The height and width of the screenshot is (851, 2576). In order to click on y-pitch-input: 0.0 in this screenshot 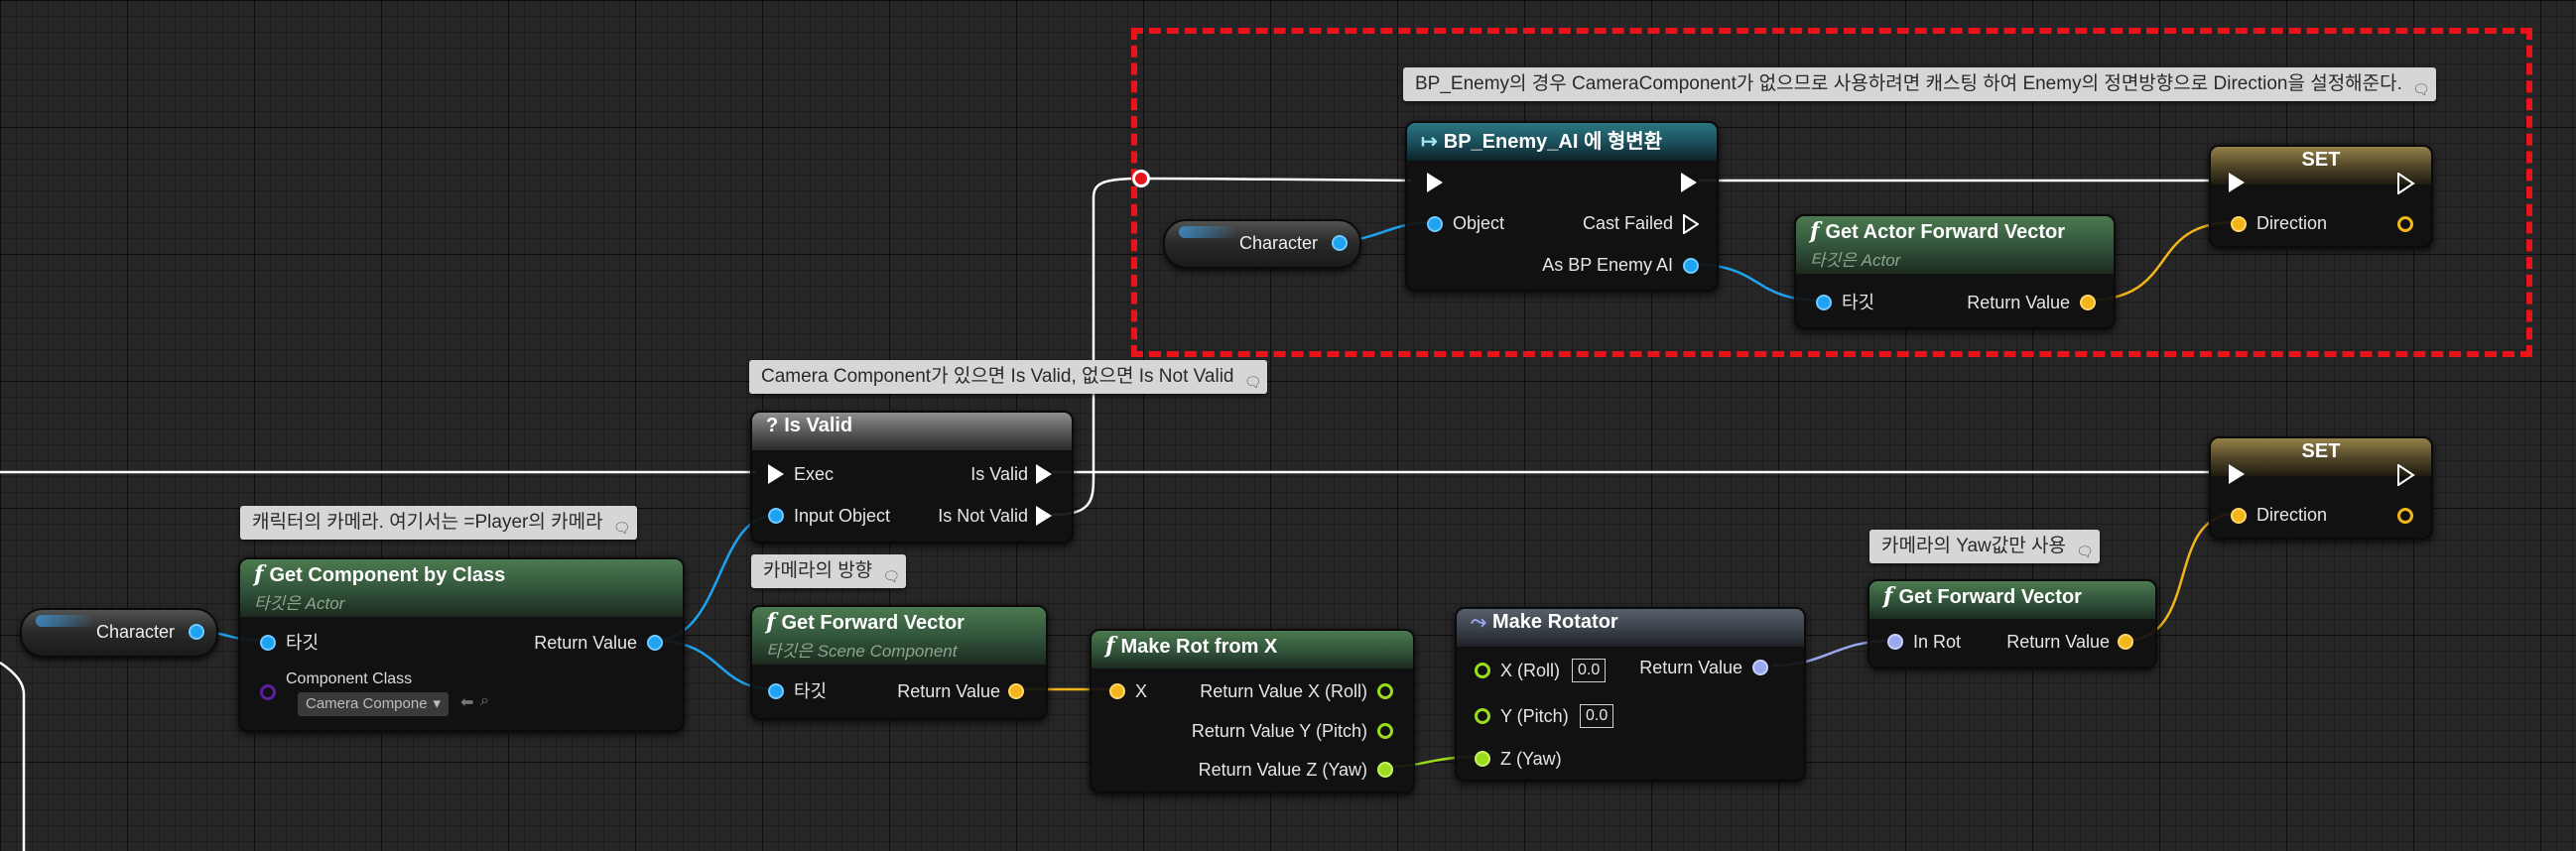, I will do `click(1597, 716)`.